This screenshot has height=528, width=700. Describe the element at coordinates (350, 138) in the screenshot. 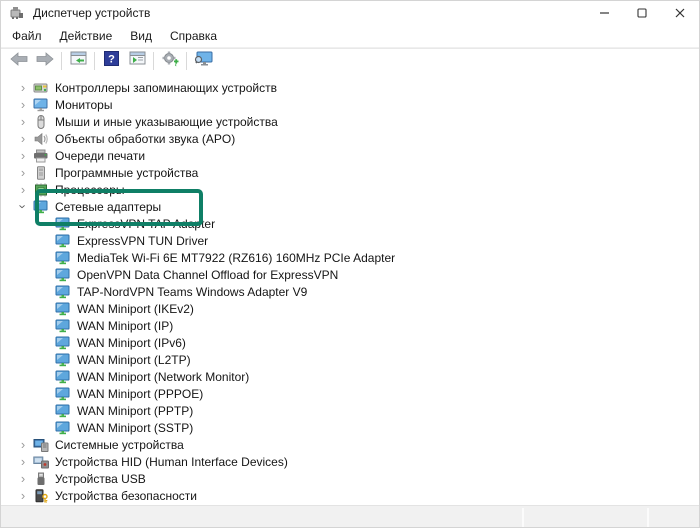

I see `tree-category-row: › Объекты обработки звука (APO)` at that location.